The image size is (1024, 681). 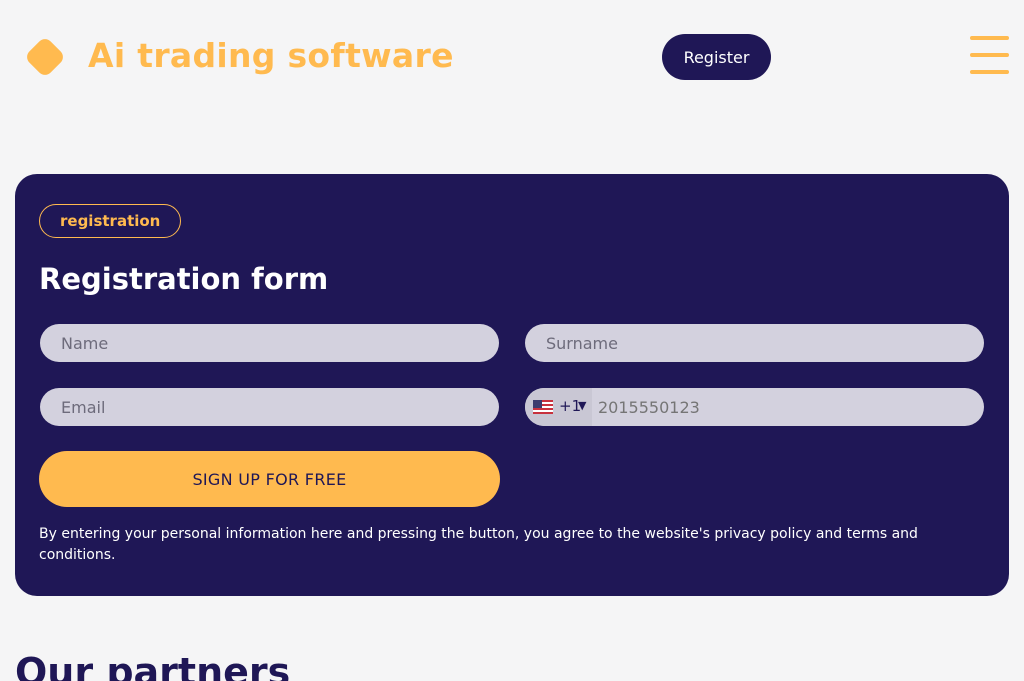 I want to click on diamond-logo-icon, so click(x=45, y=57).